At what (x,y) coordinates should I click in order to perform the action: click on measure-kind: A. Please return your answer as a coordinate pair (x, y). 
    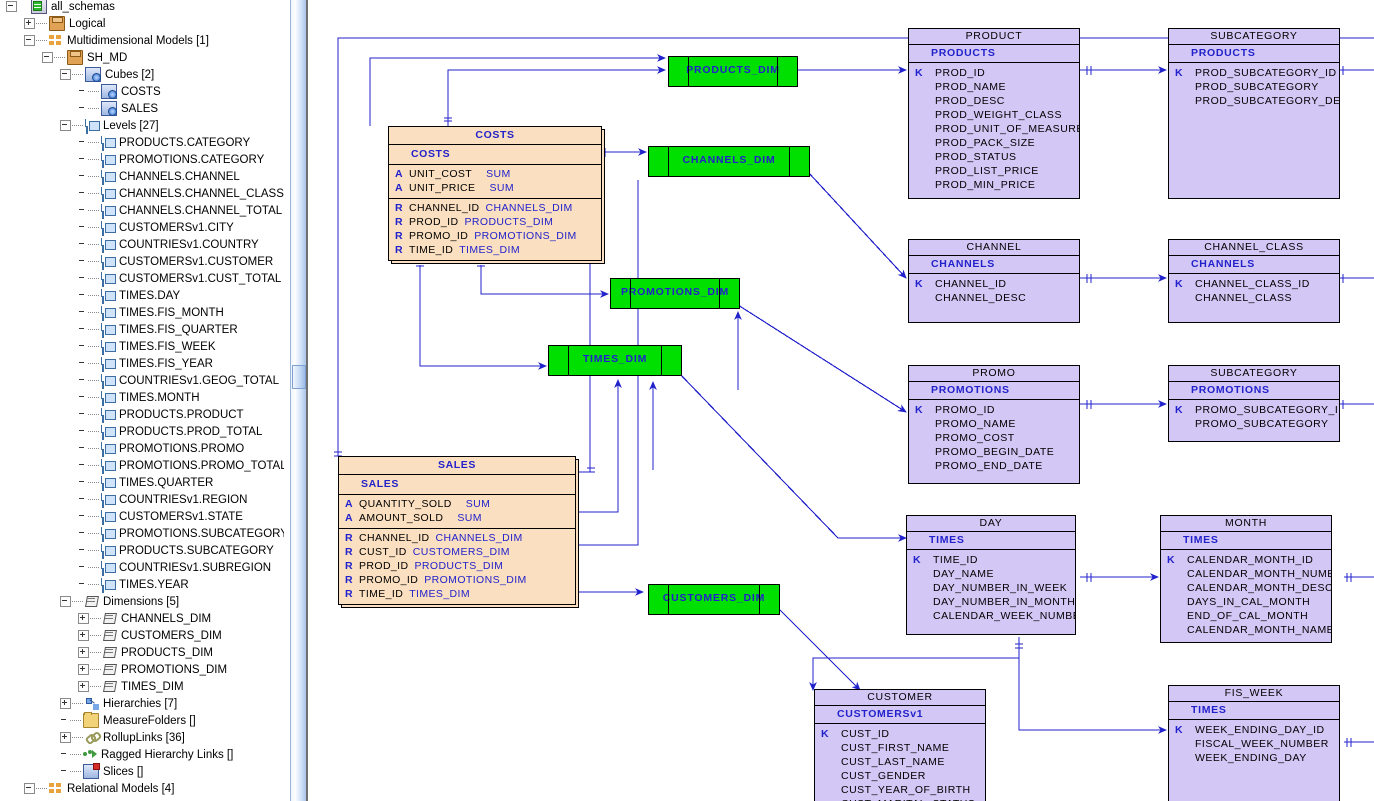
    Looking at the image, I should click on (349, 518).